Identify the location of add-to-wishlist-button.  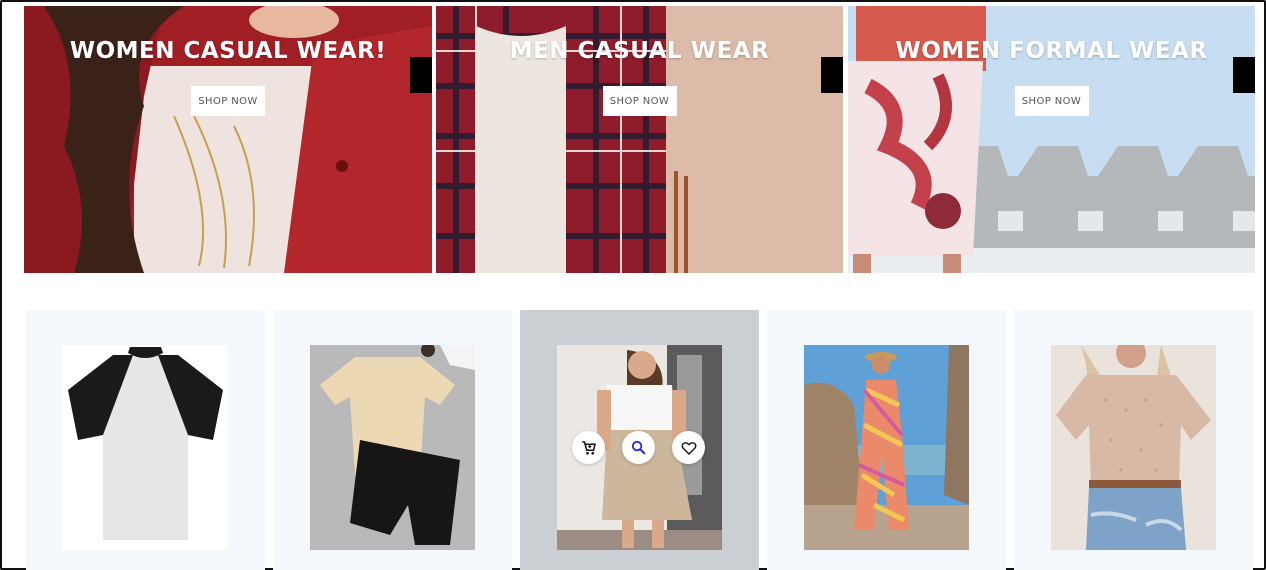
(688, 447).